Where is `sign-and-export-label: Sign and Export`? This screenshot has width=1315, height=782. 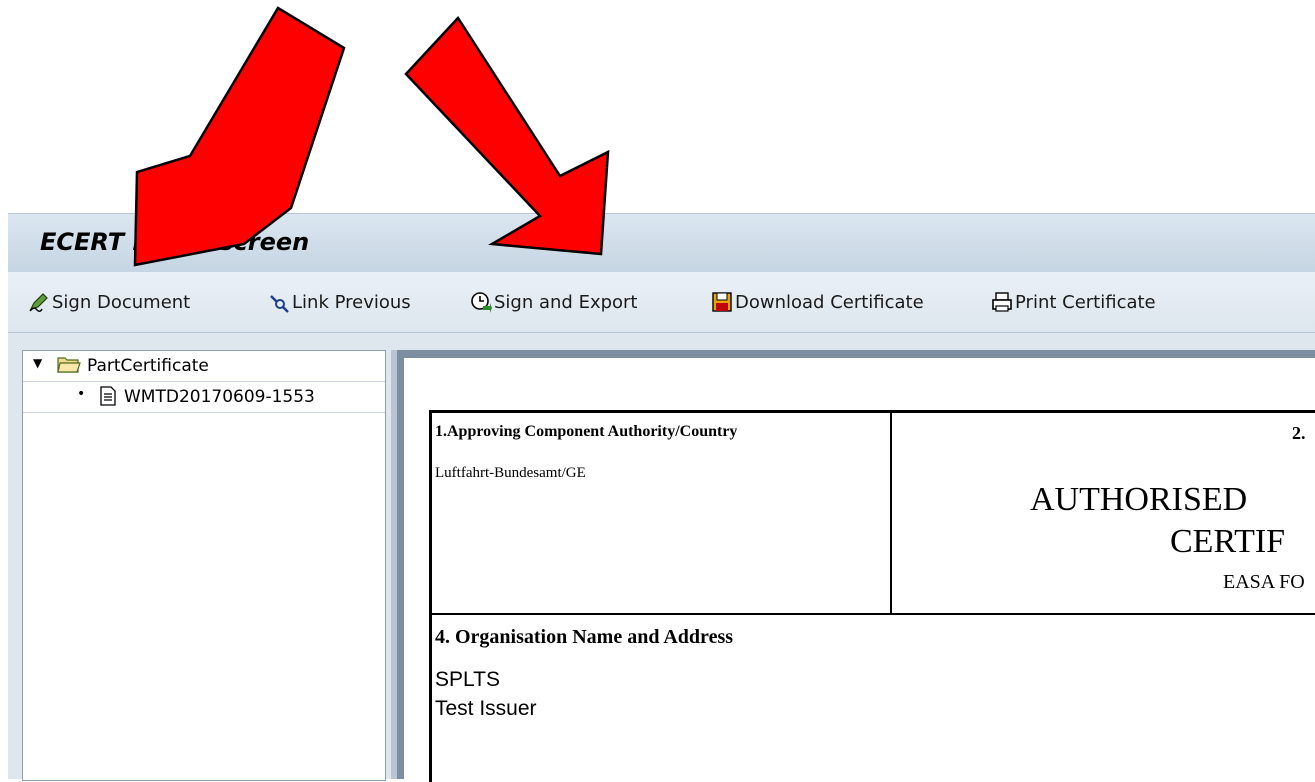
sign-and-export-label: Sign and Export is located at coordinates (566, 302).